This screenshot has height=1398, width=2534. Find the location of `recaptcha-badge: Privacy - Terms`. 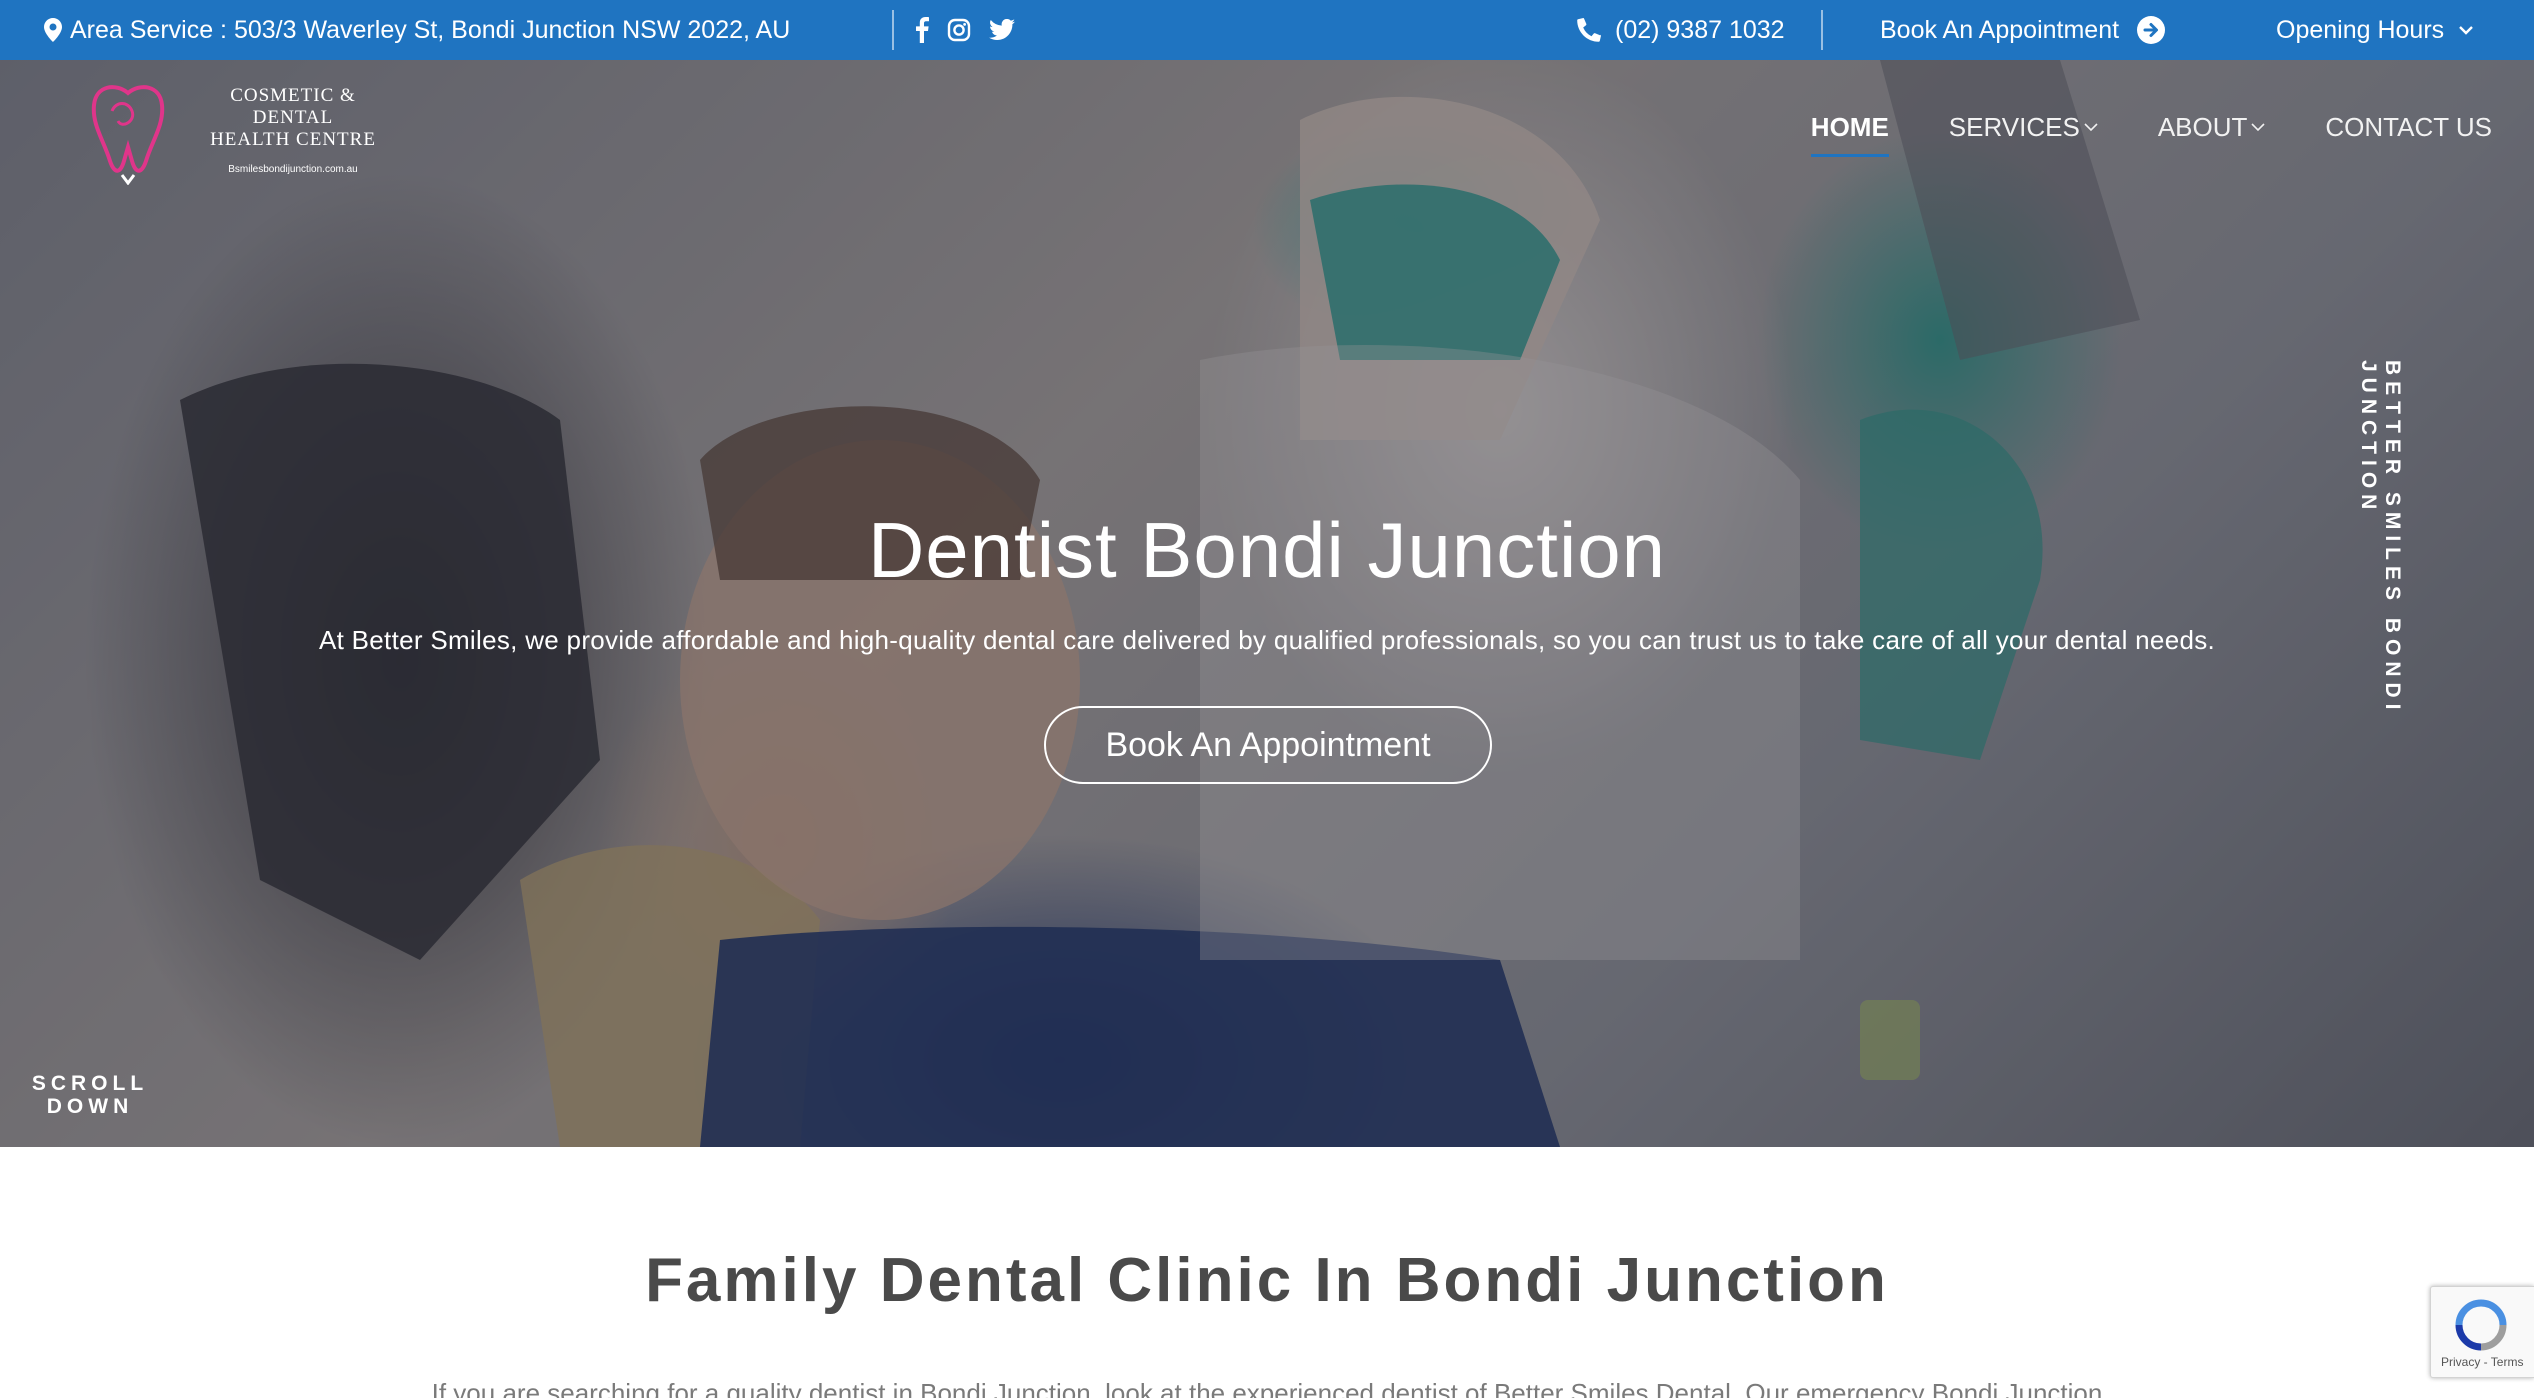

recaptcha-badge: Privacy - Terms is located at coordinates (2482, 1332).